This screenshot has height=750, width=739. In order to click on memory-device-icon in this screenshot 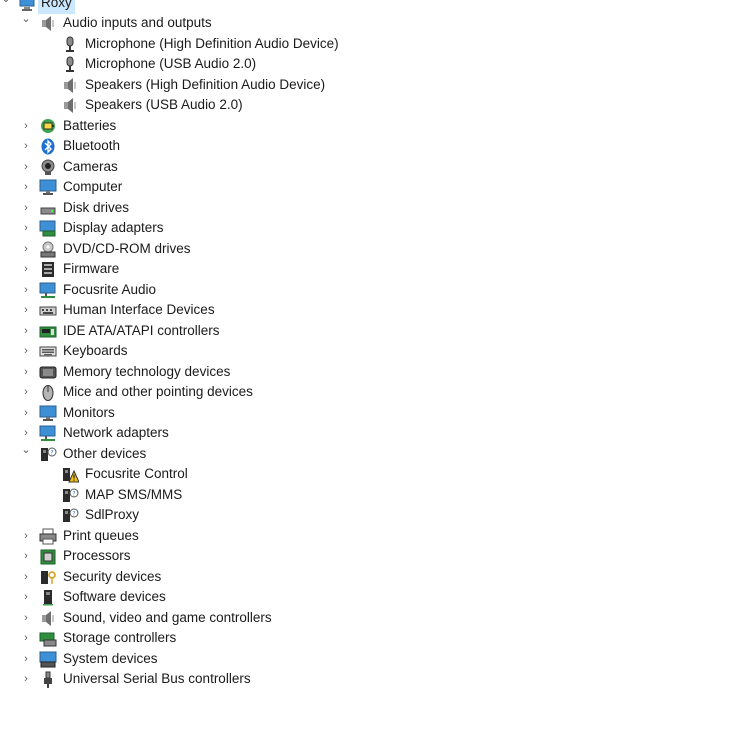, I will do `click(48, 372)`.